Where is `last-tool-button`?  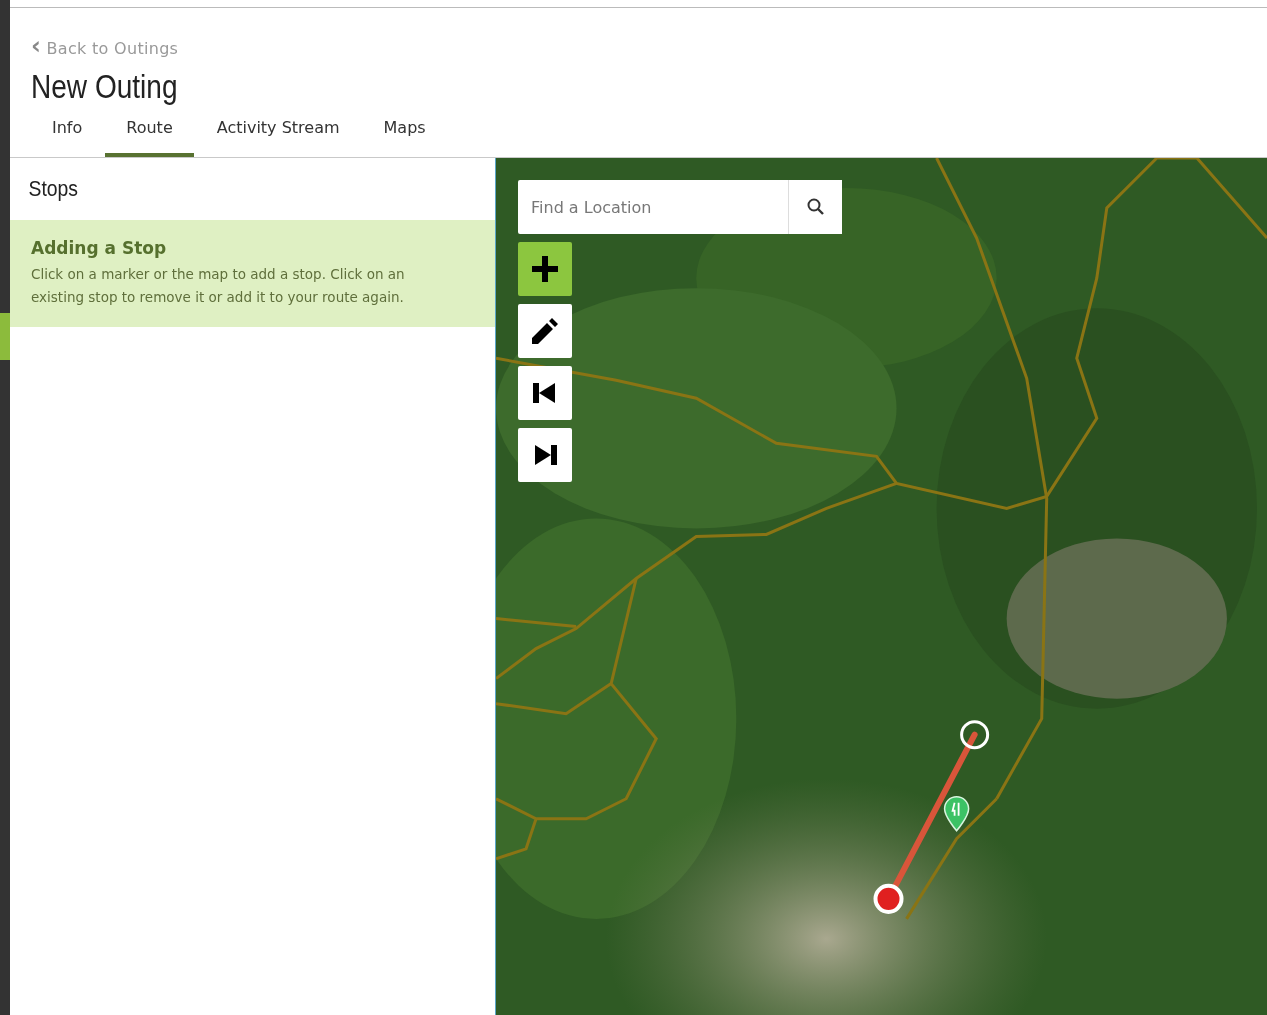 last-tool-button is located at coordinates (545, 455).